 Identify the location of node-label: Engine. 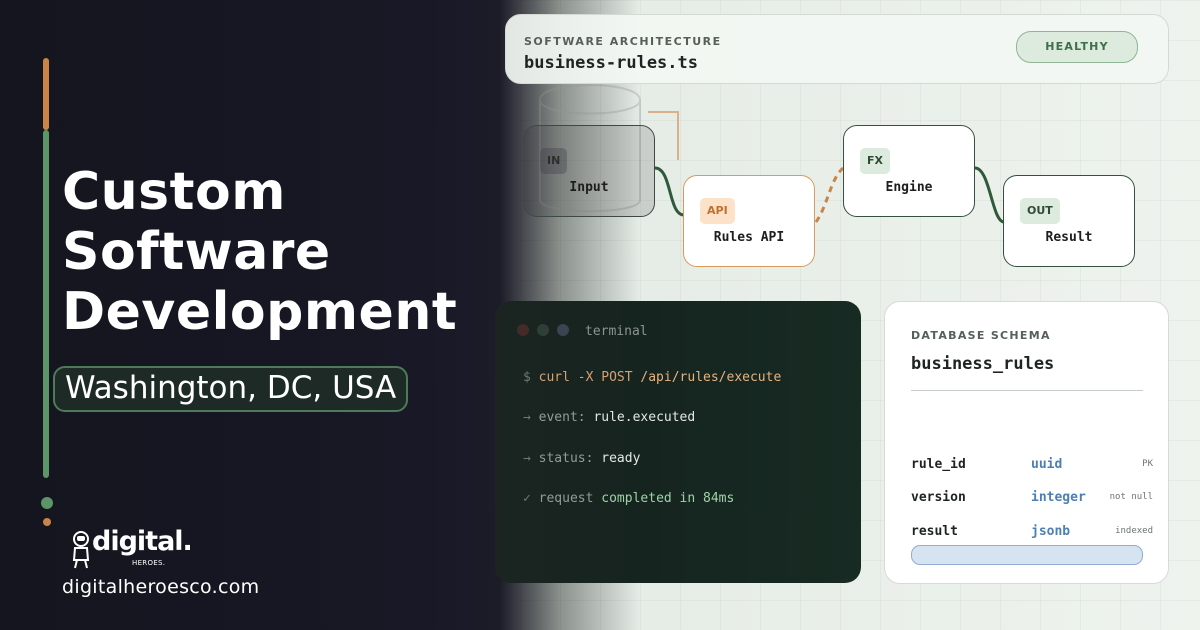
(909, 187).